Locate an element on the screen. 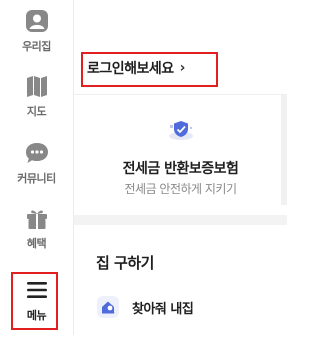  next-card-edge is located at coordinates (284, 150).